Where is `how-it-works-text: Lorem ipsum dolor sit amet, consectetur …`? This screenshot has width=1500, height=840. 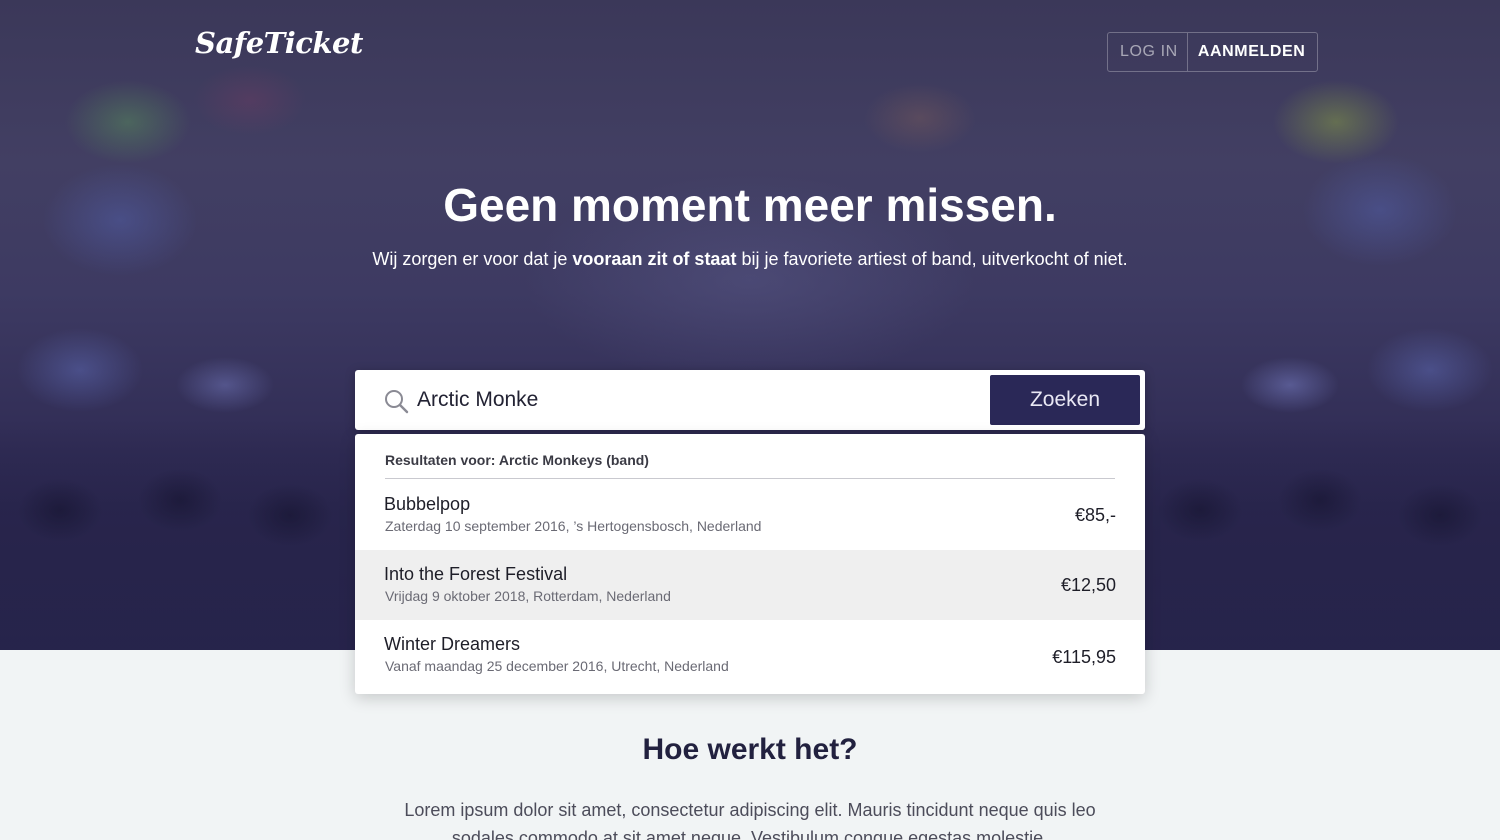 how-it-works-text: Lorem ipsum dolor sit amet, consectetur … is located at coordinates (750, 820).